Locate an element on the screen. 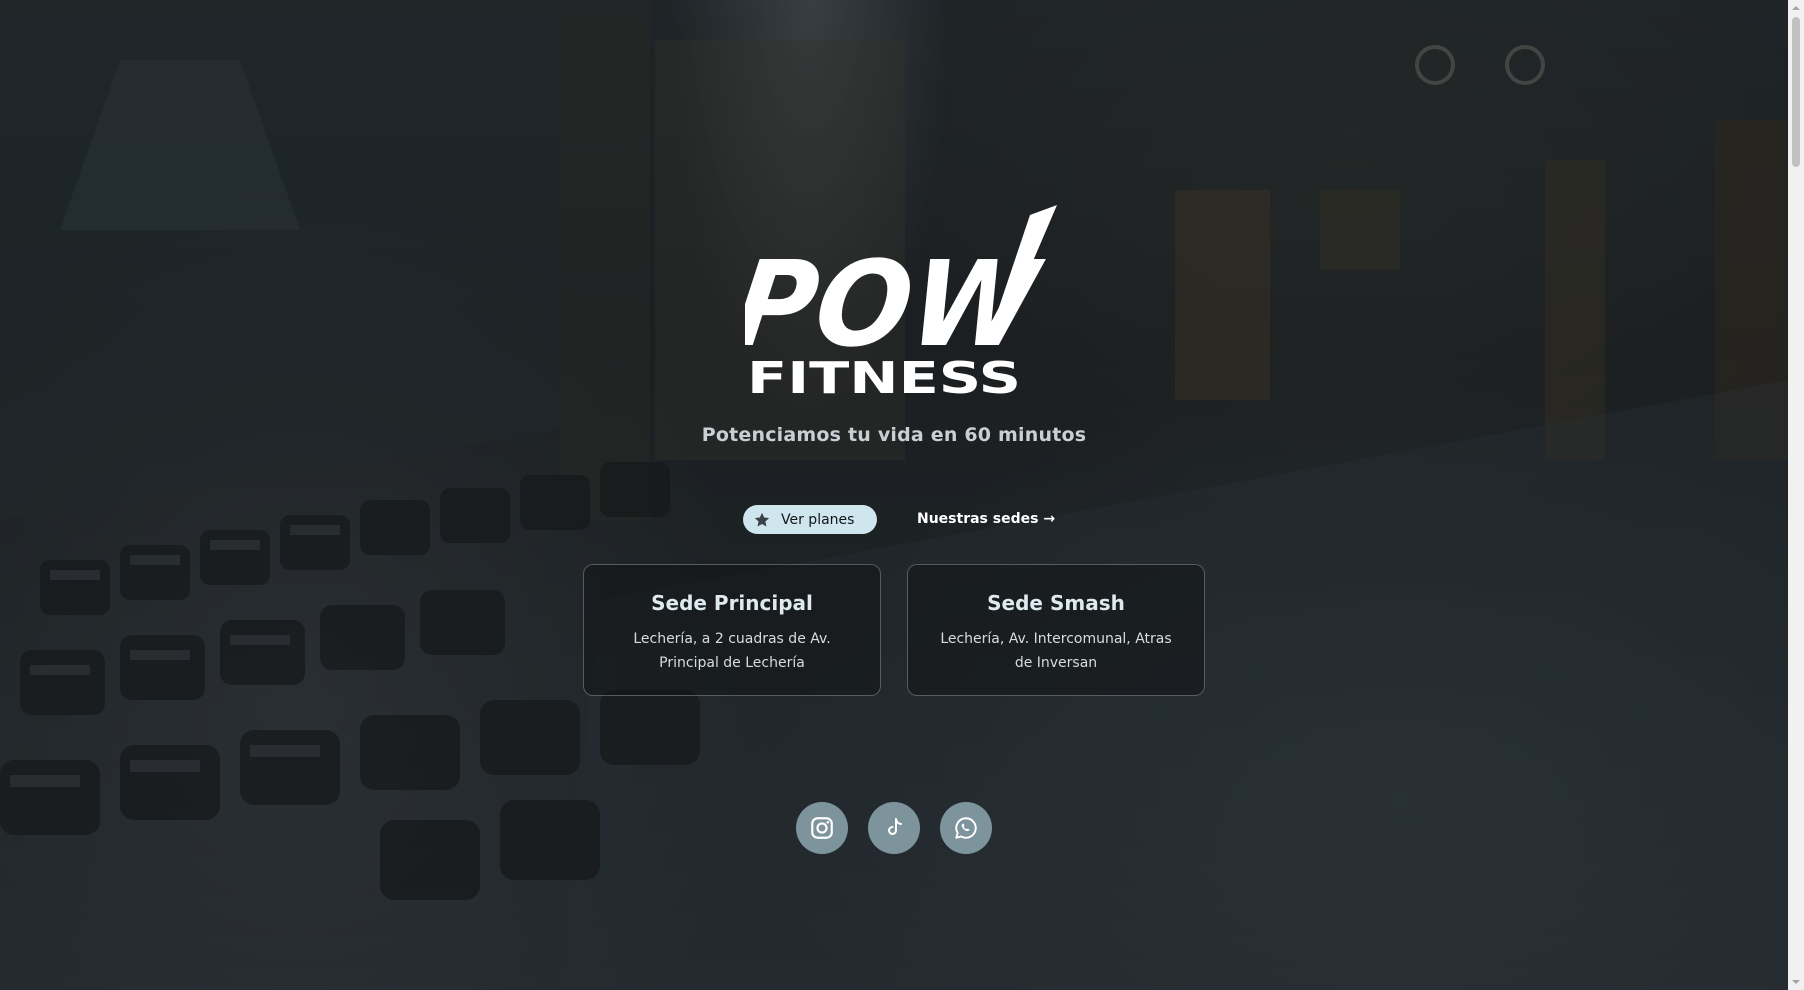  instagram-icon is located at coordinates (822, 828).